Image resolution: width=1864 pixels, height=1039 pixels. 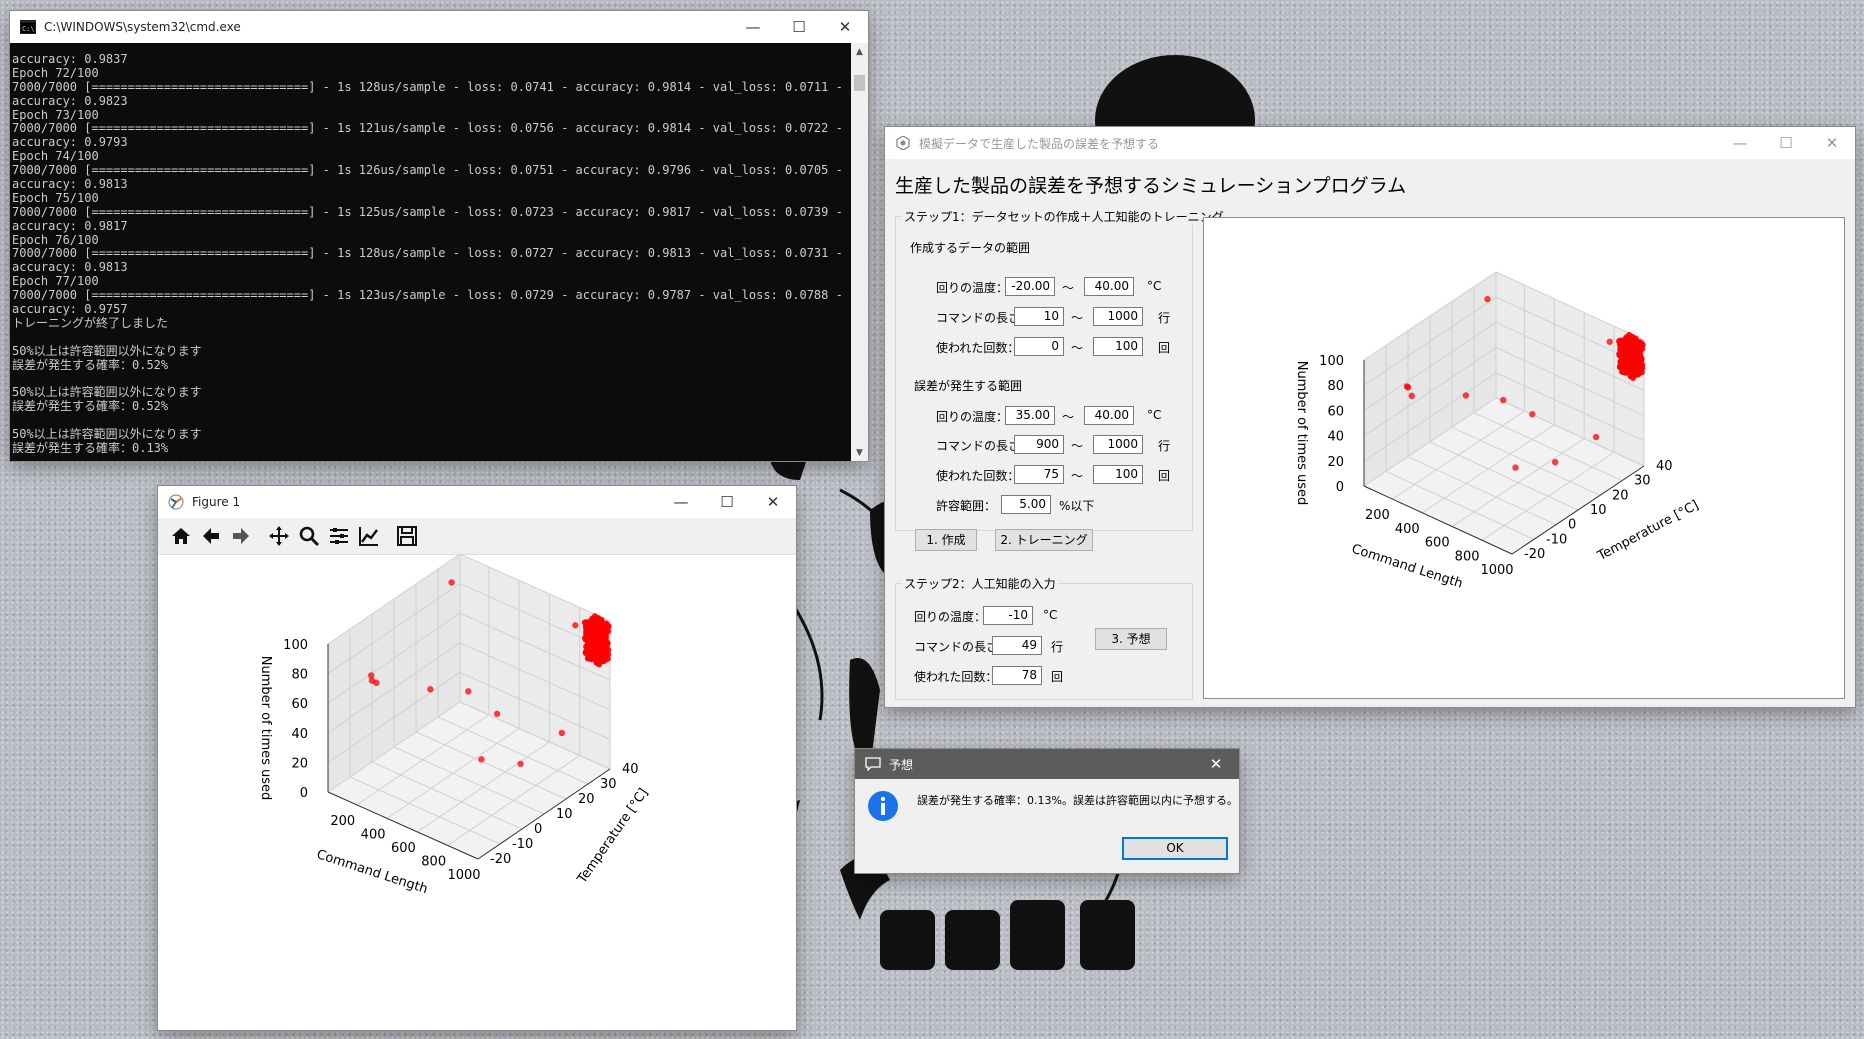 What do you see at coordinates (966, 506) in the screenshot?
I see `tolerance-label: 許容範囲：` at bounding box center [966, 506].